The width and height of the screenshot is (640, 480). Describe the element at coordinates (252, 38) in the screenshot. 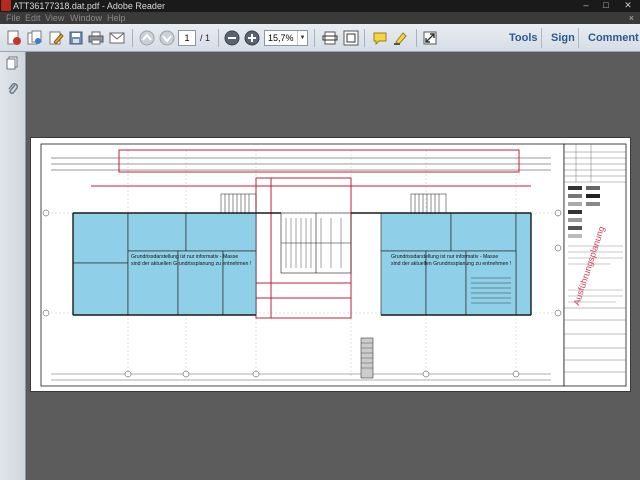

I see `zoom-in-icon` at that location.